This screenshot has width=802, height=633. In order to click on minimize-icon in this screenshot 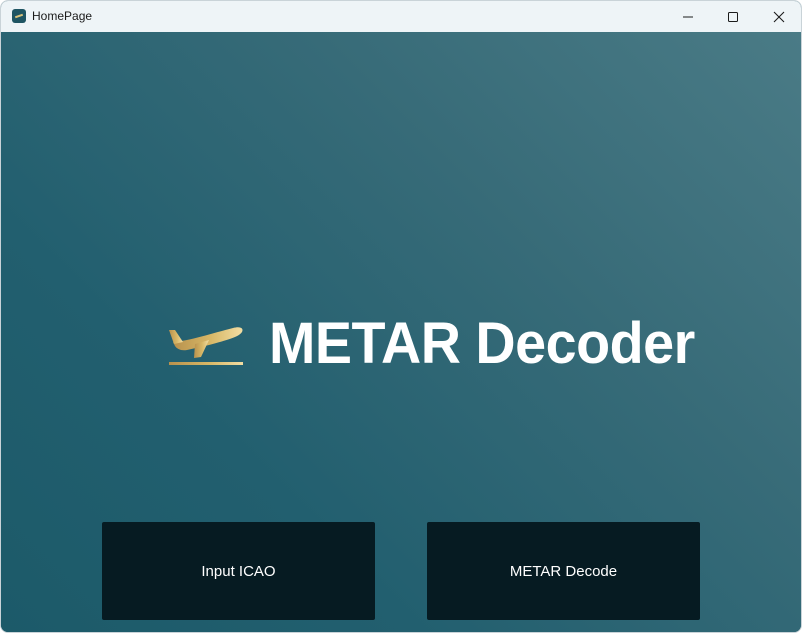, I will do `click(688, 16)`.